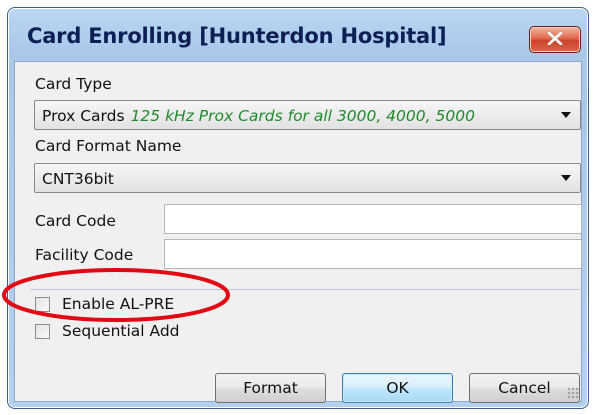  I want to click on sequential-add-option: Sequential Add, so click(135, 333).